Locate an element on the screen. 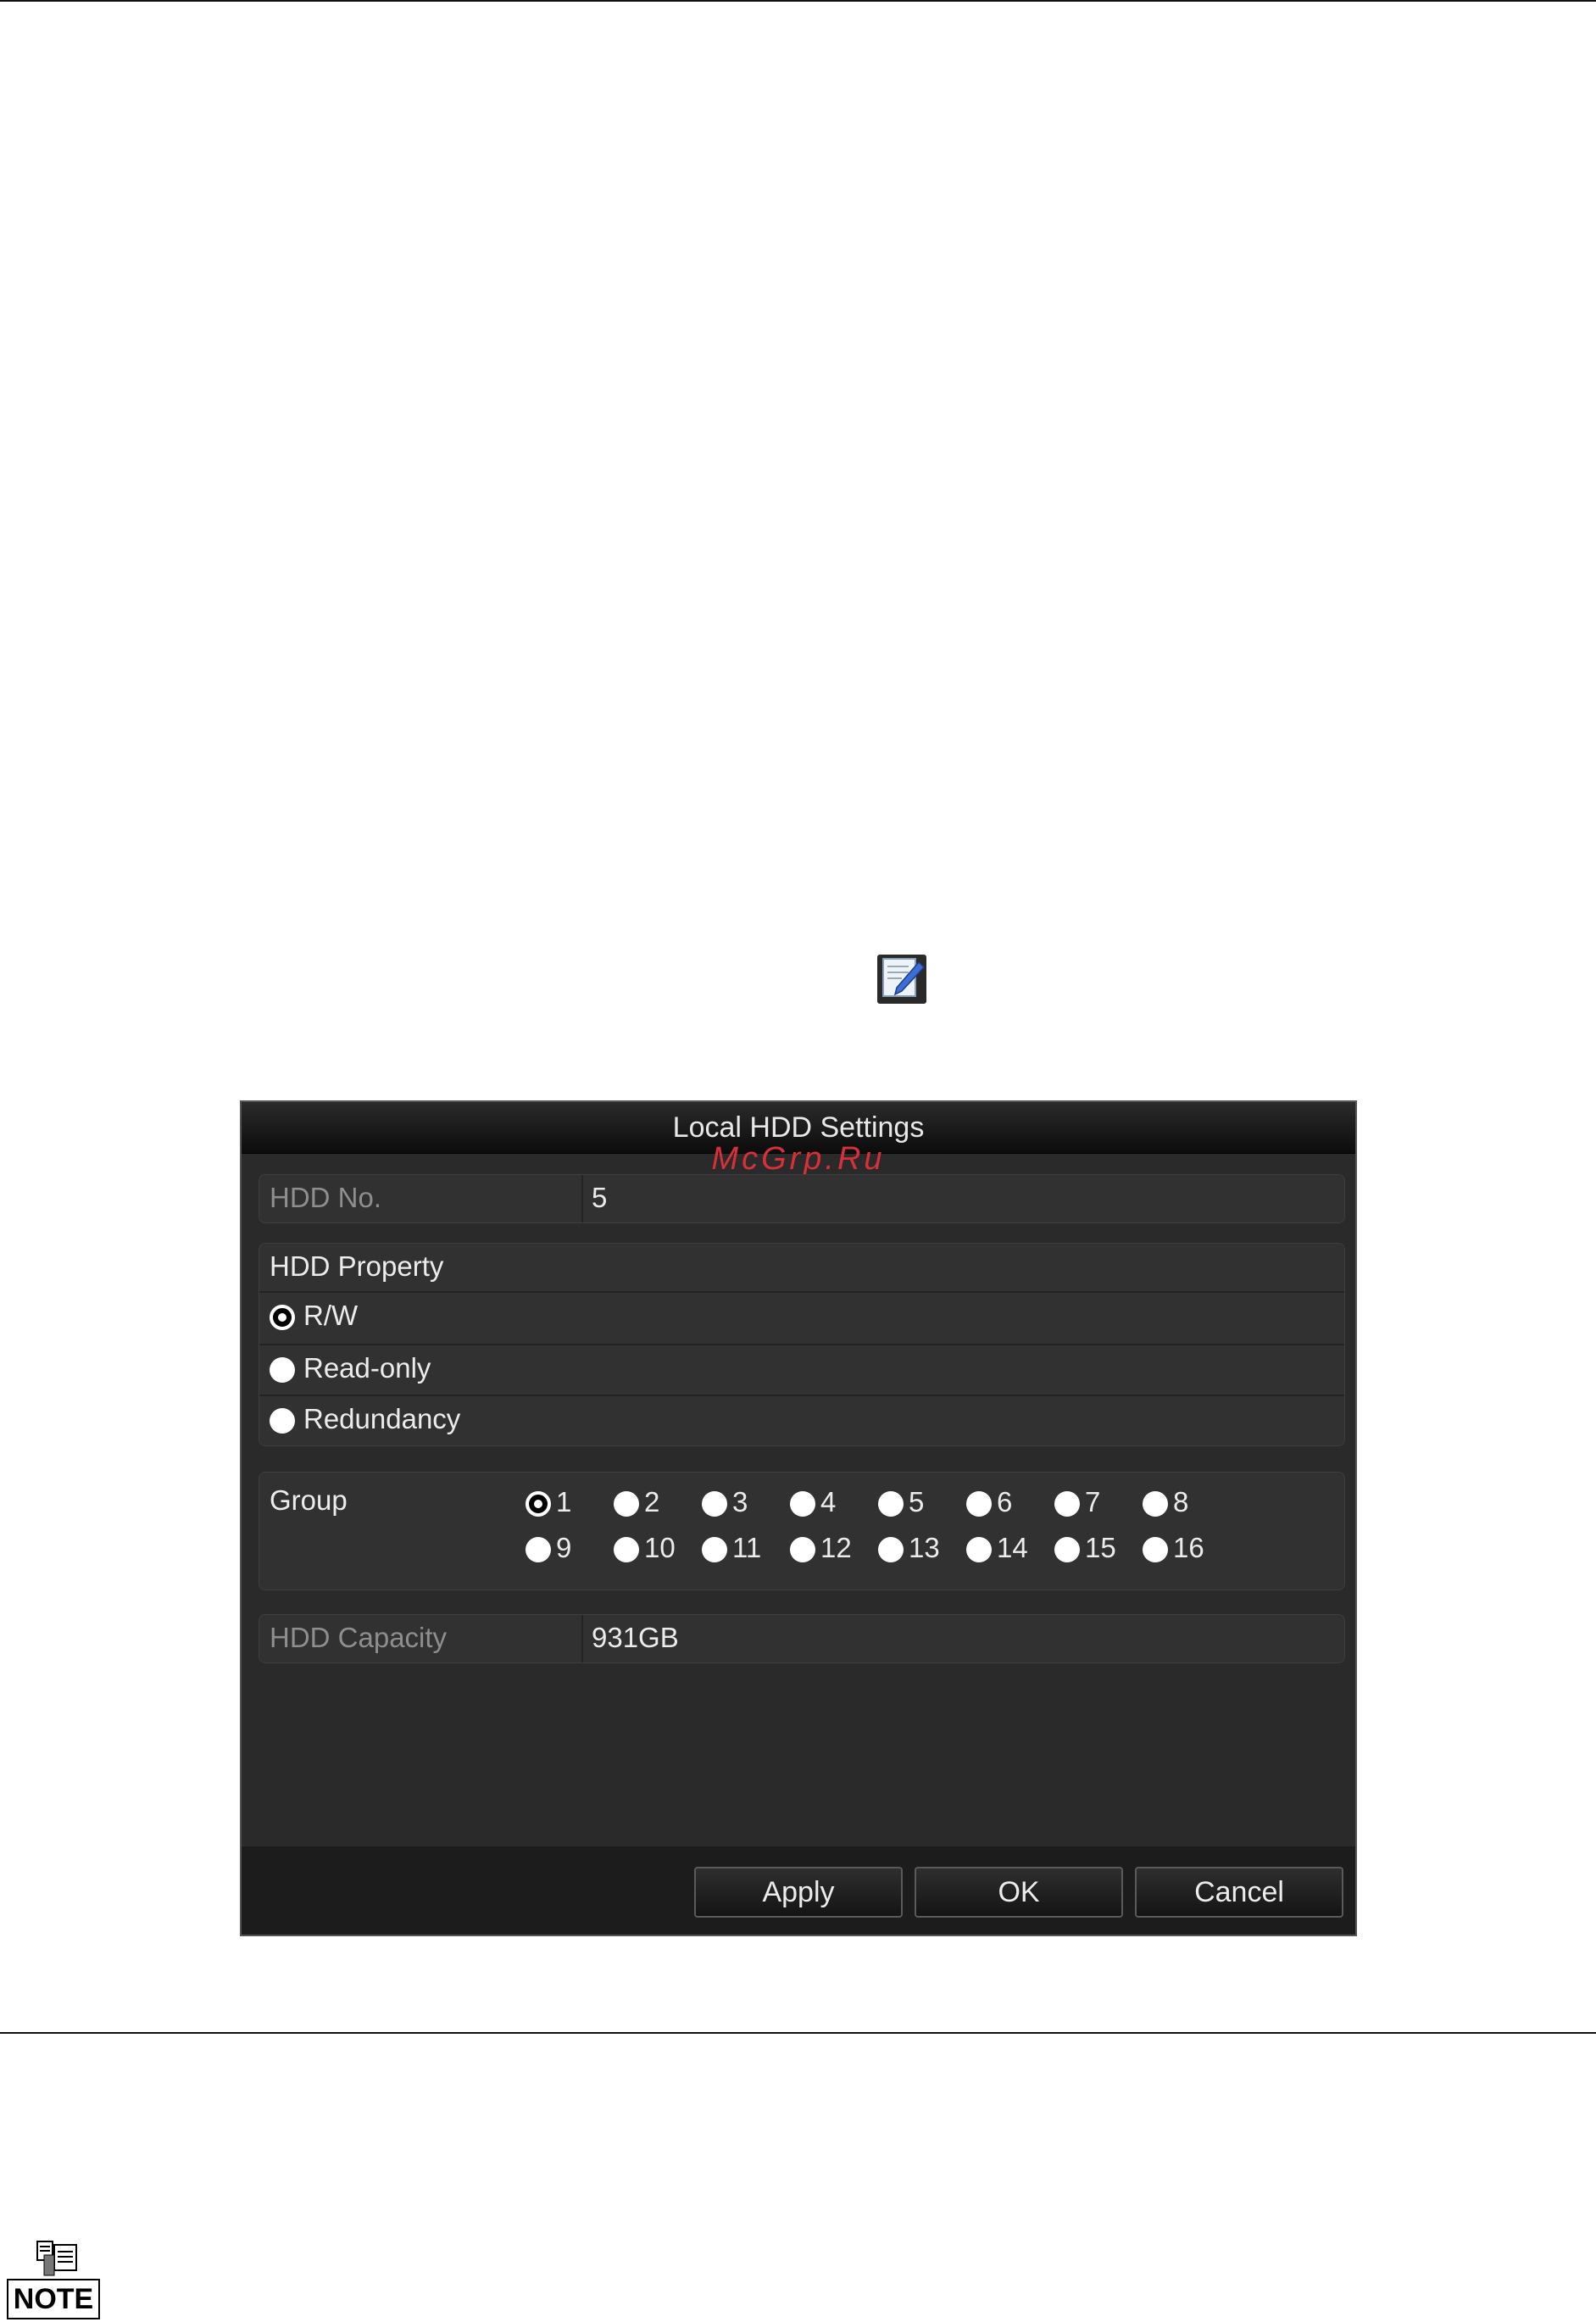 This screenshot has height=2322, width=1596. group-radio-label: 13 is located at coordinates (924, 1547).